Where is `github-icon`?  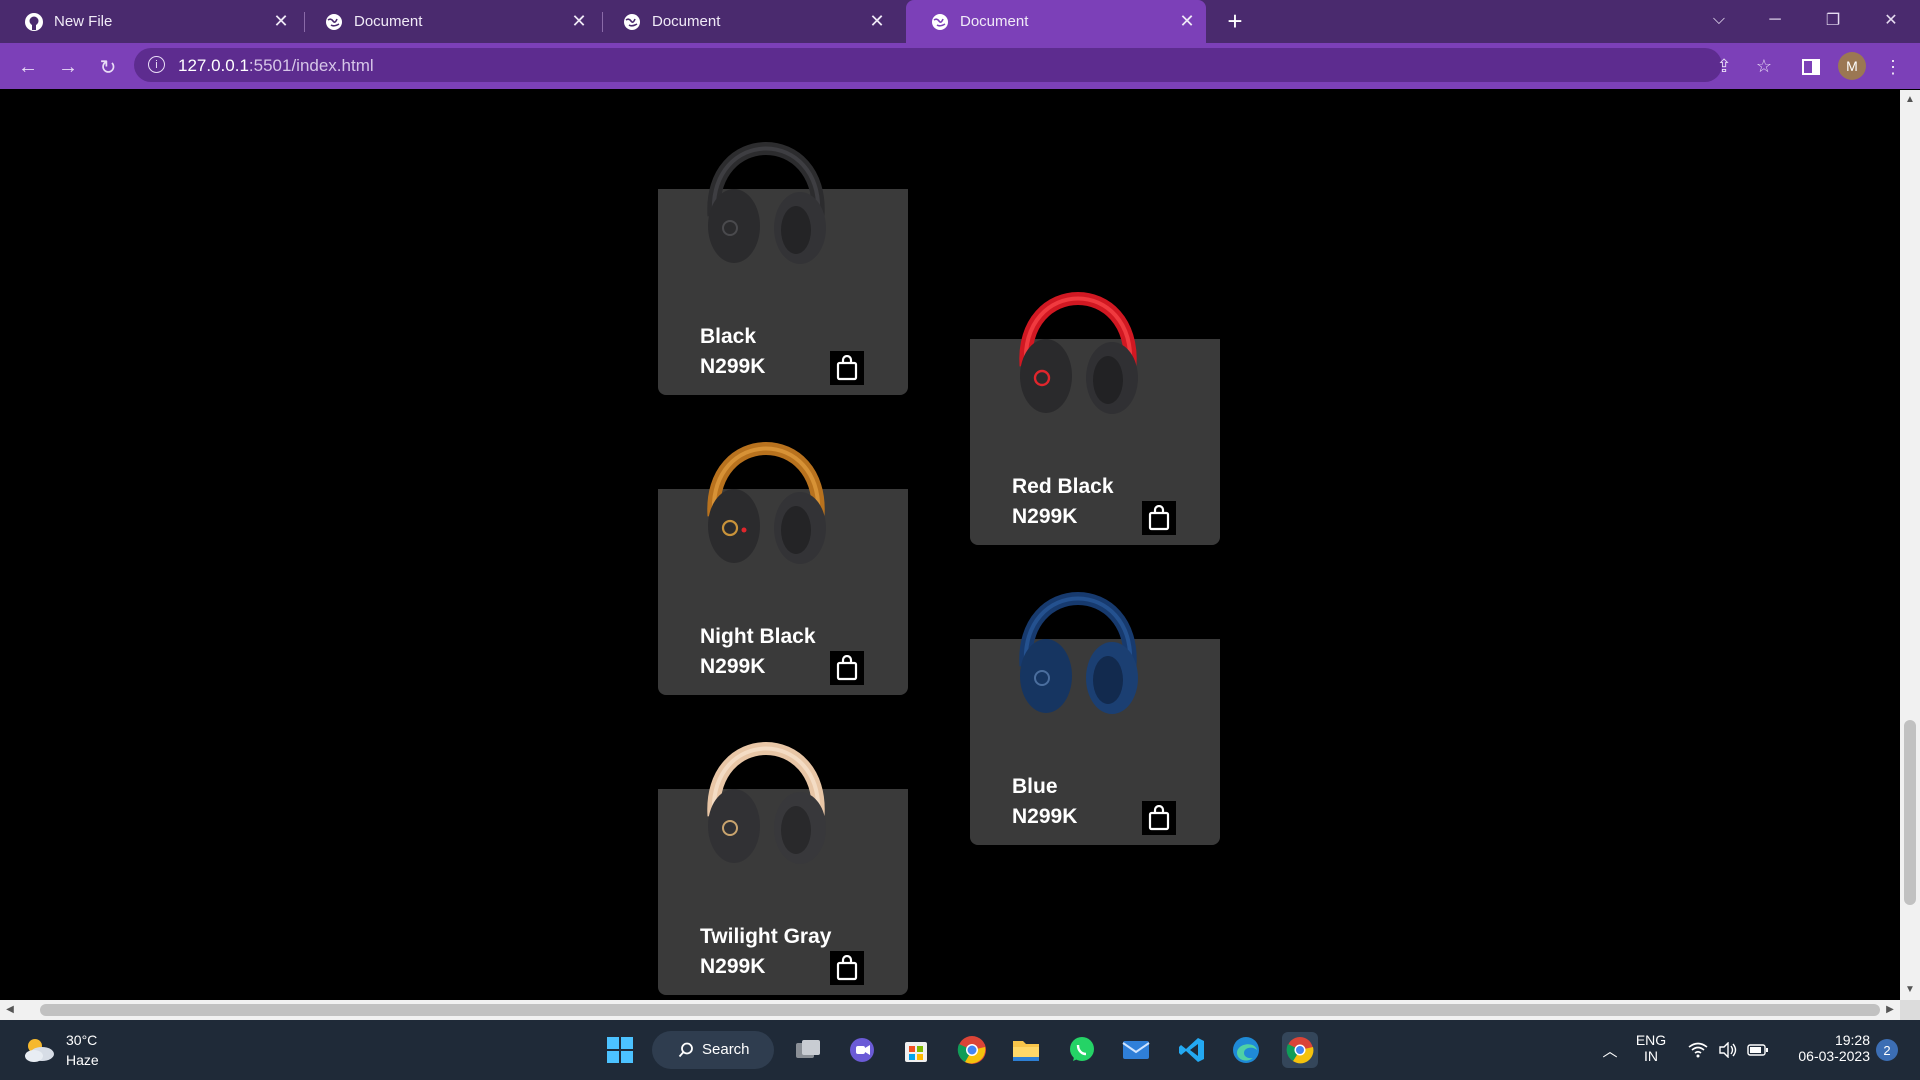 github-icon is located at coordinates (34, 22).